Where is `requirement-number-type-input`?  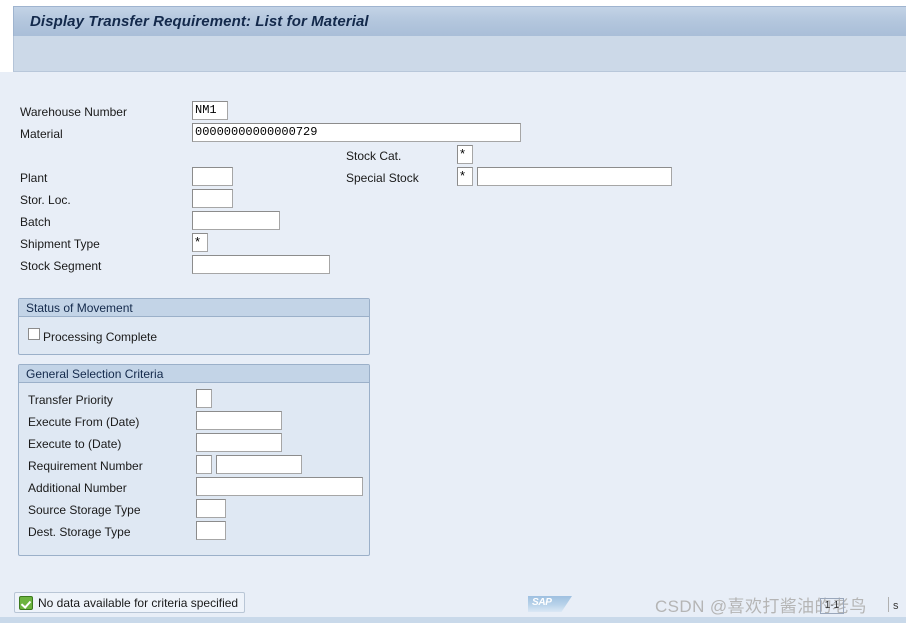
requirement-number-type-input is located at coordinates (204, 464).